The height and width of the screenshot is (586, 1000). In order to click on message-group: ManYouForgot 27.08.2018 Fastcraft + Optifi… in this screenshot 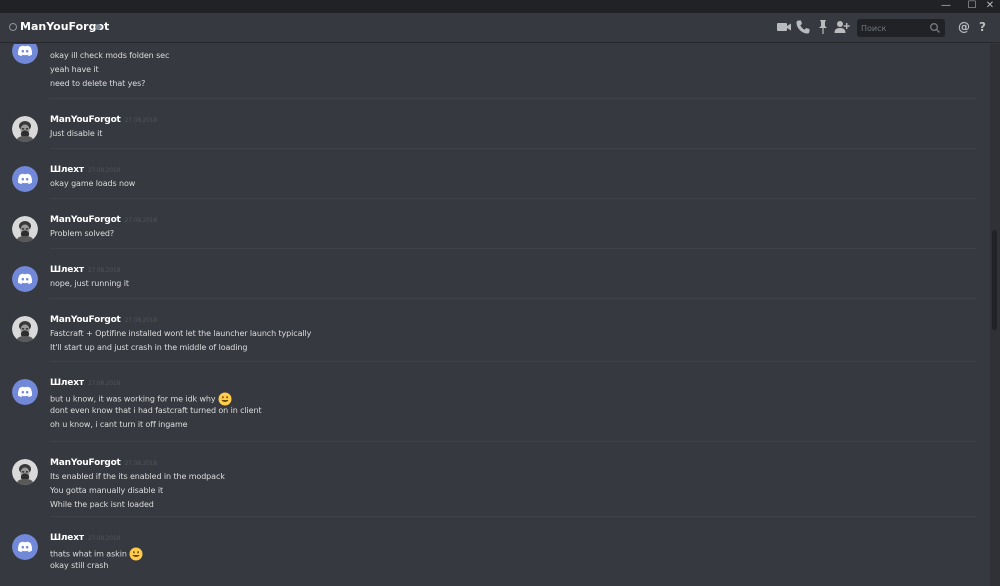, I will do `click(490, 343)`.